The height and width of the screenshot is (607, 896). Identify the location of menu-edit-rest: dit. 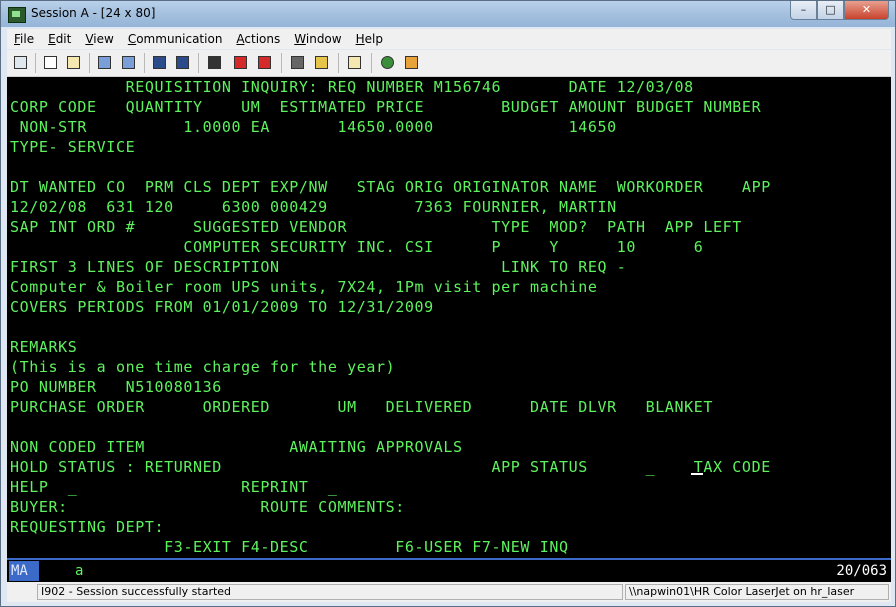
(63, 39).